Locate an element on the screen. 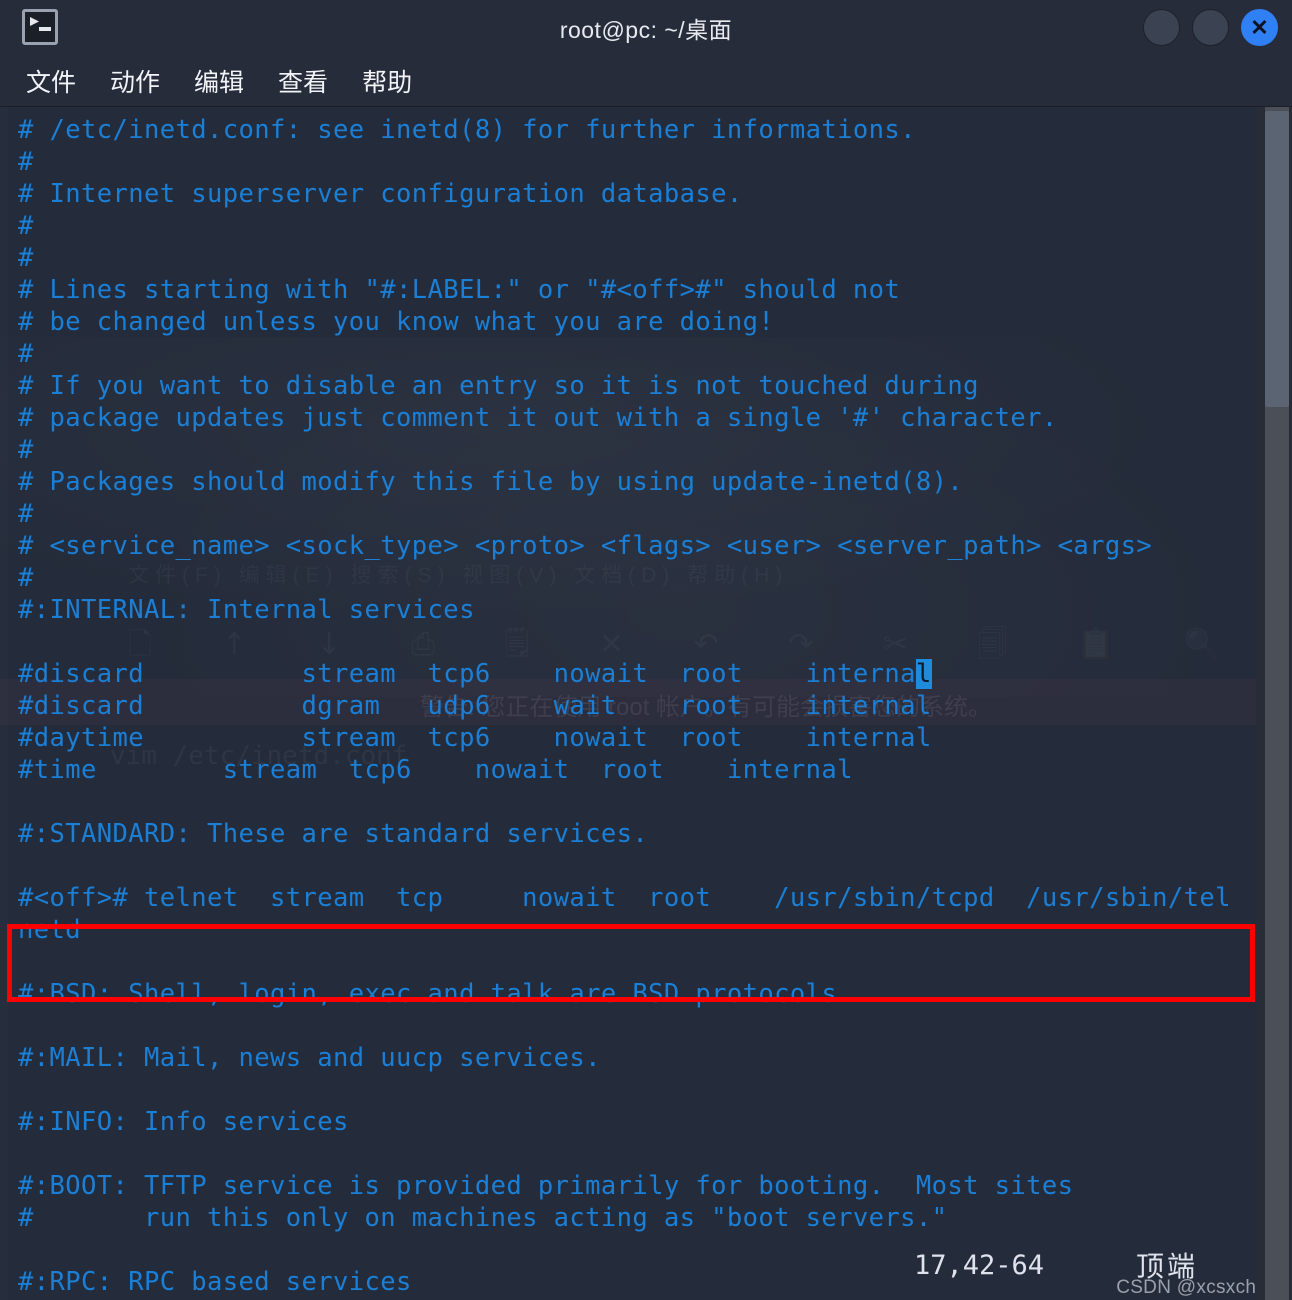 This screenshot has height=1300, width=1292. prompt-underscore-icon is located at coordinates (45, 29).